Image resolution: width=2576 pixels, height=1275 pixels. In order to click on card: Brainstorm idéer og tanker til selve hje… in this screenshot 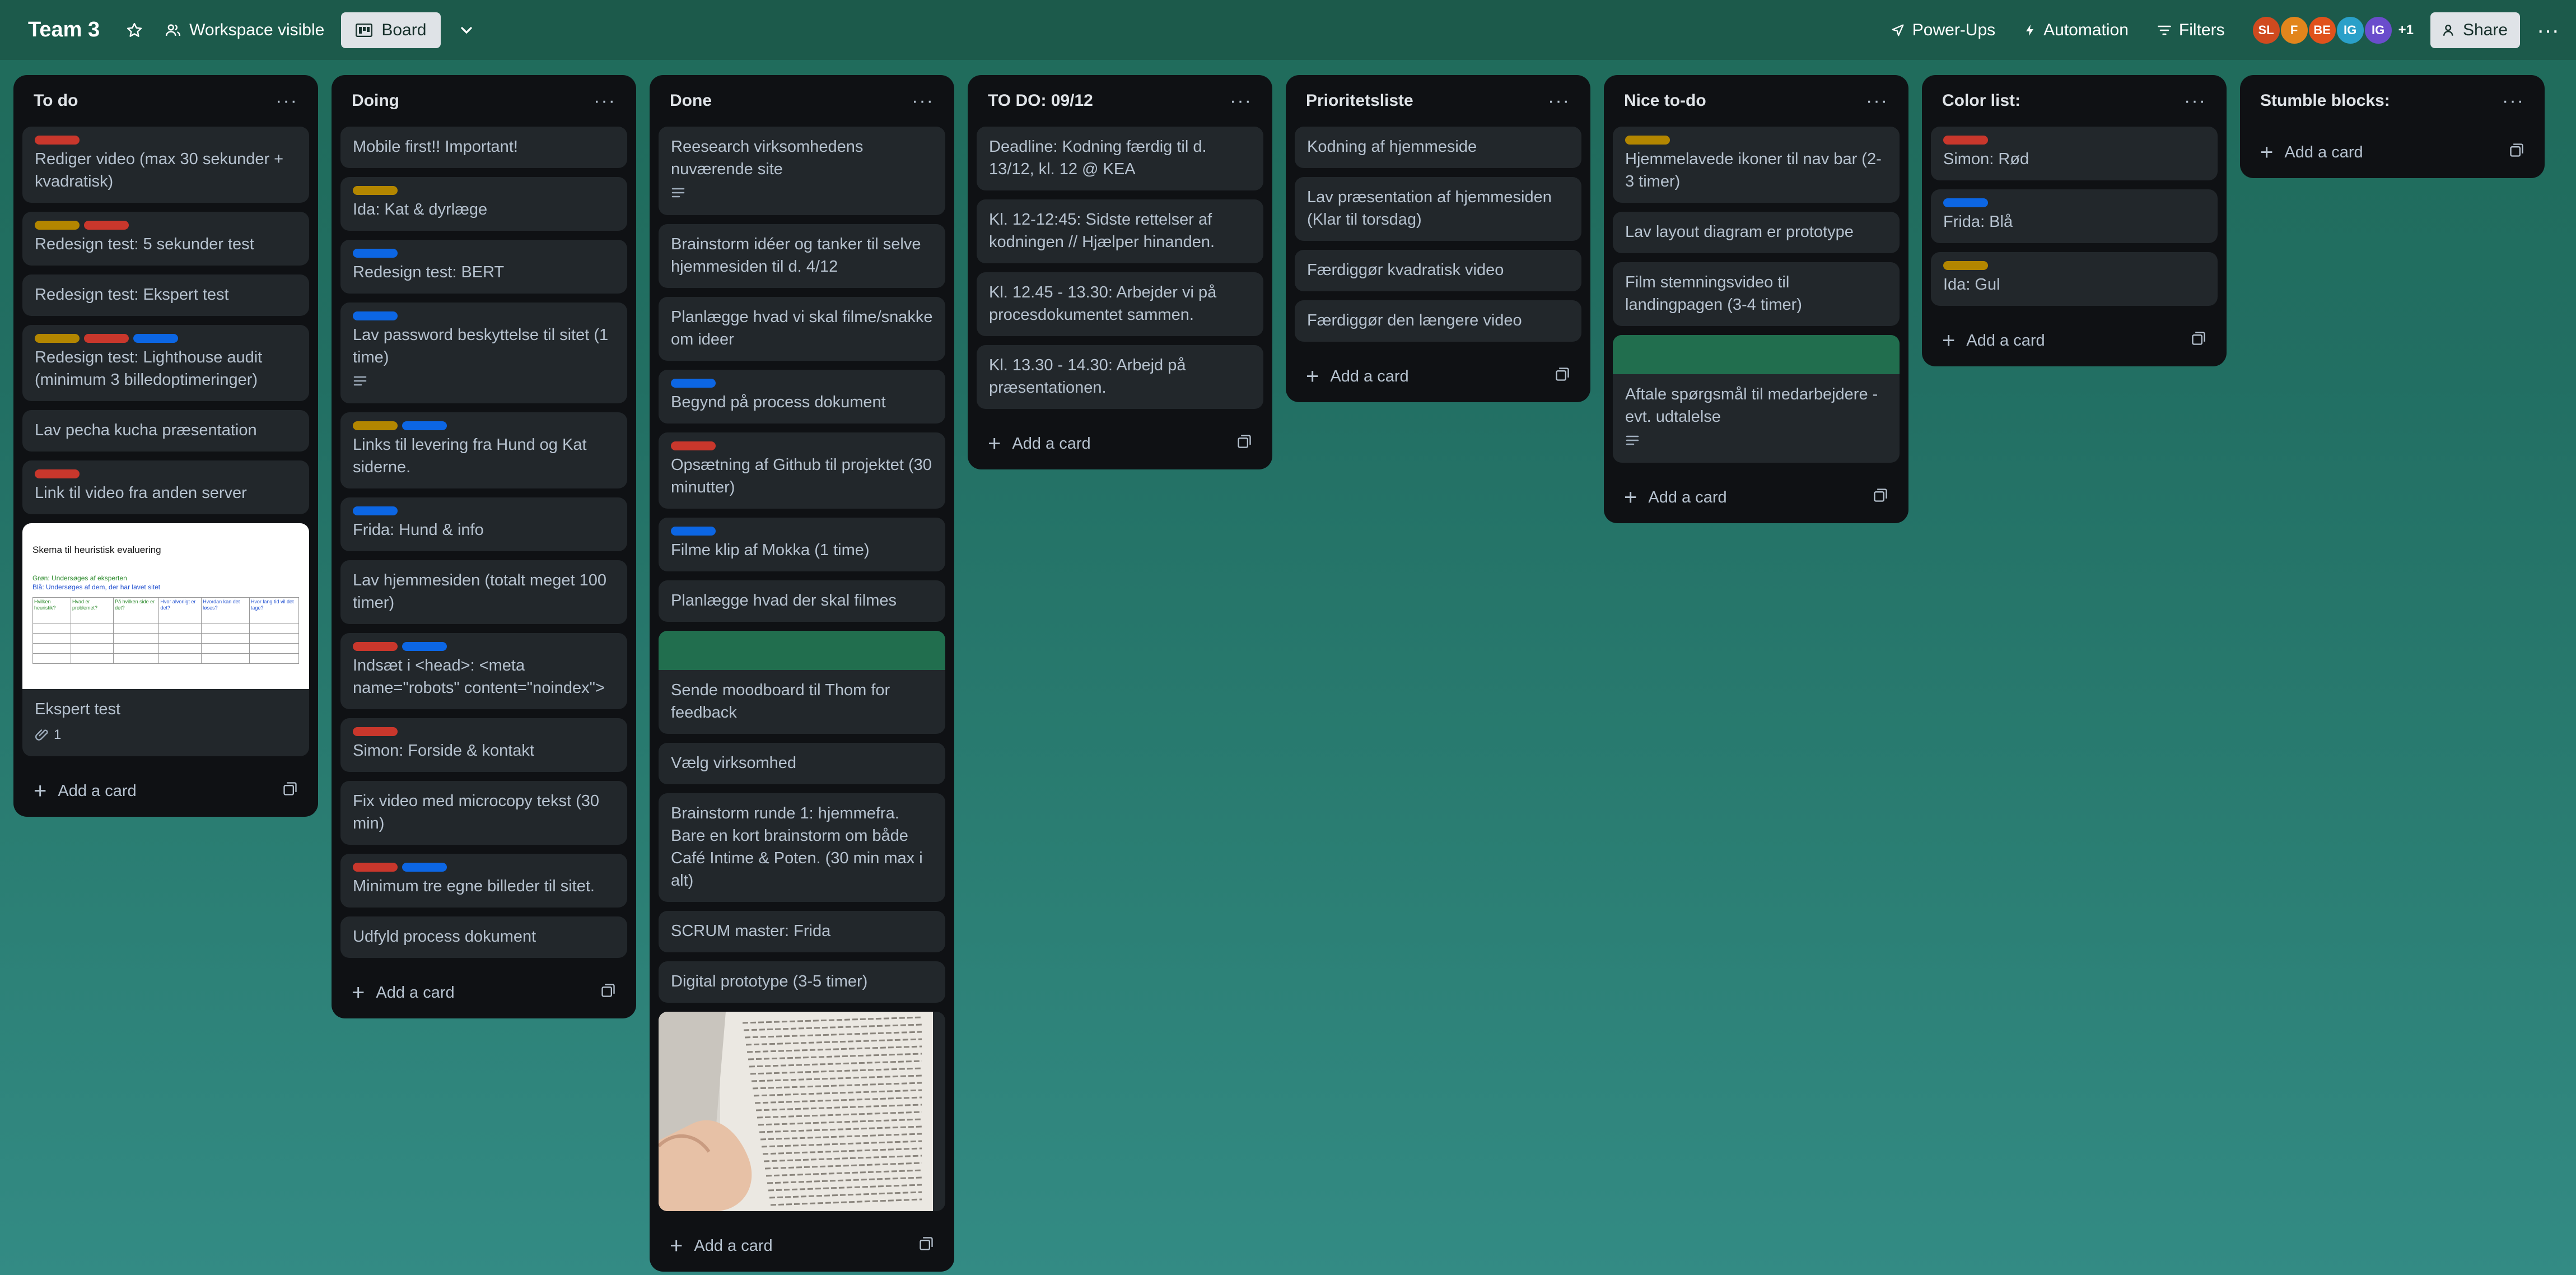, I will do `click(802, 256)`.